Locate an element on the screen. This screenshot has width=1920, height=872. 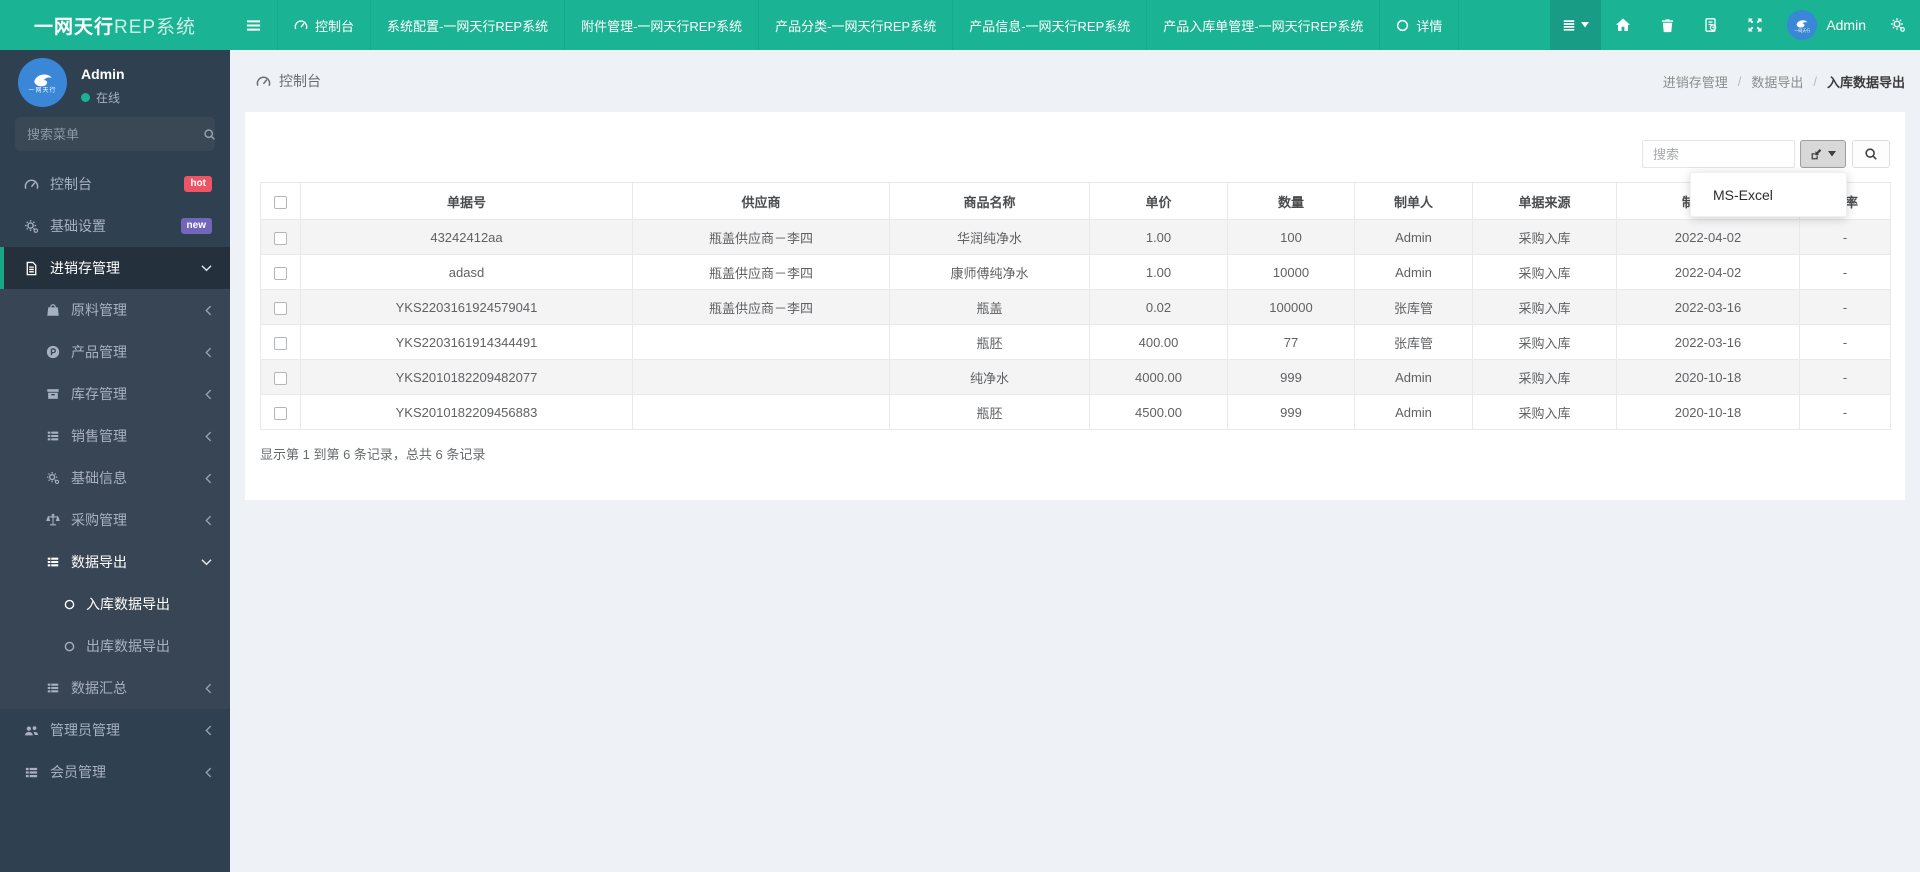
cell-quantity: 999 is located at coordinates (1291, 377).